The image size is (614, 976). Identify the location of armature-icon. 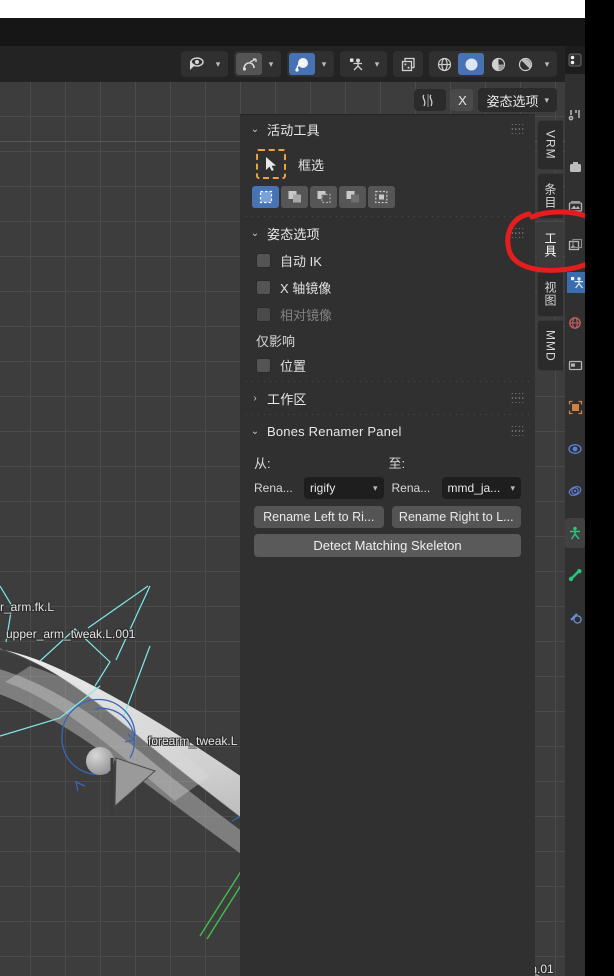
(427, 100).